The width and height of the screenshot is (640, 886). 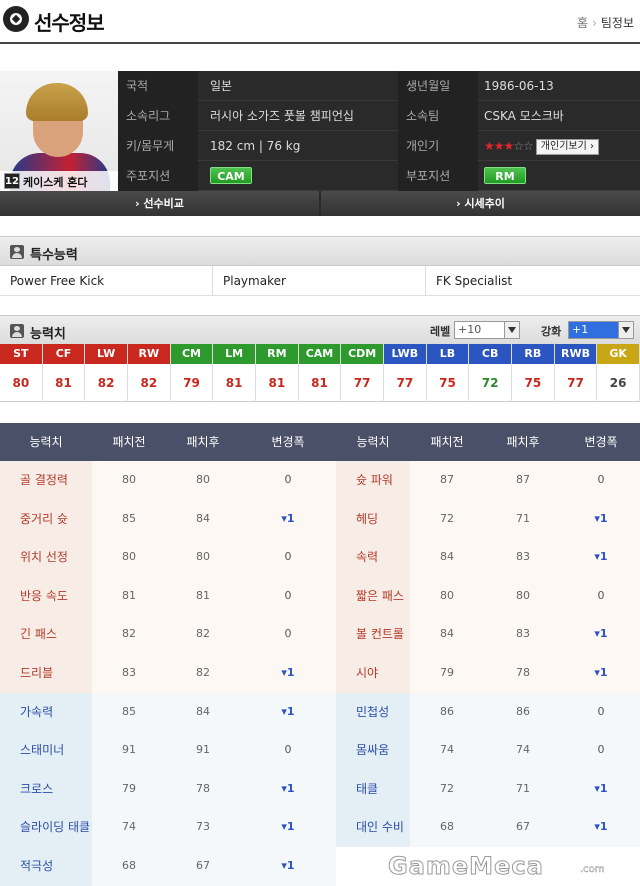 What do you see at coordinates (55, 182) in the screenshot?
I see `player-name: 케이스케 혼다` at bounding box center [55, 182].